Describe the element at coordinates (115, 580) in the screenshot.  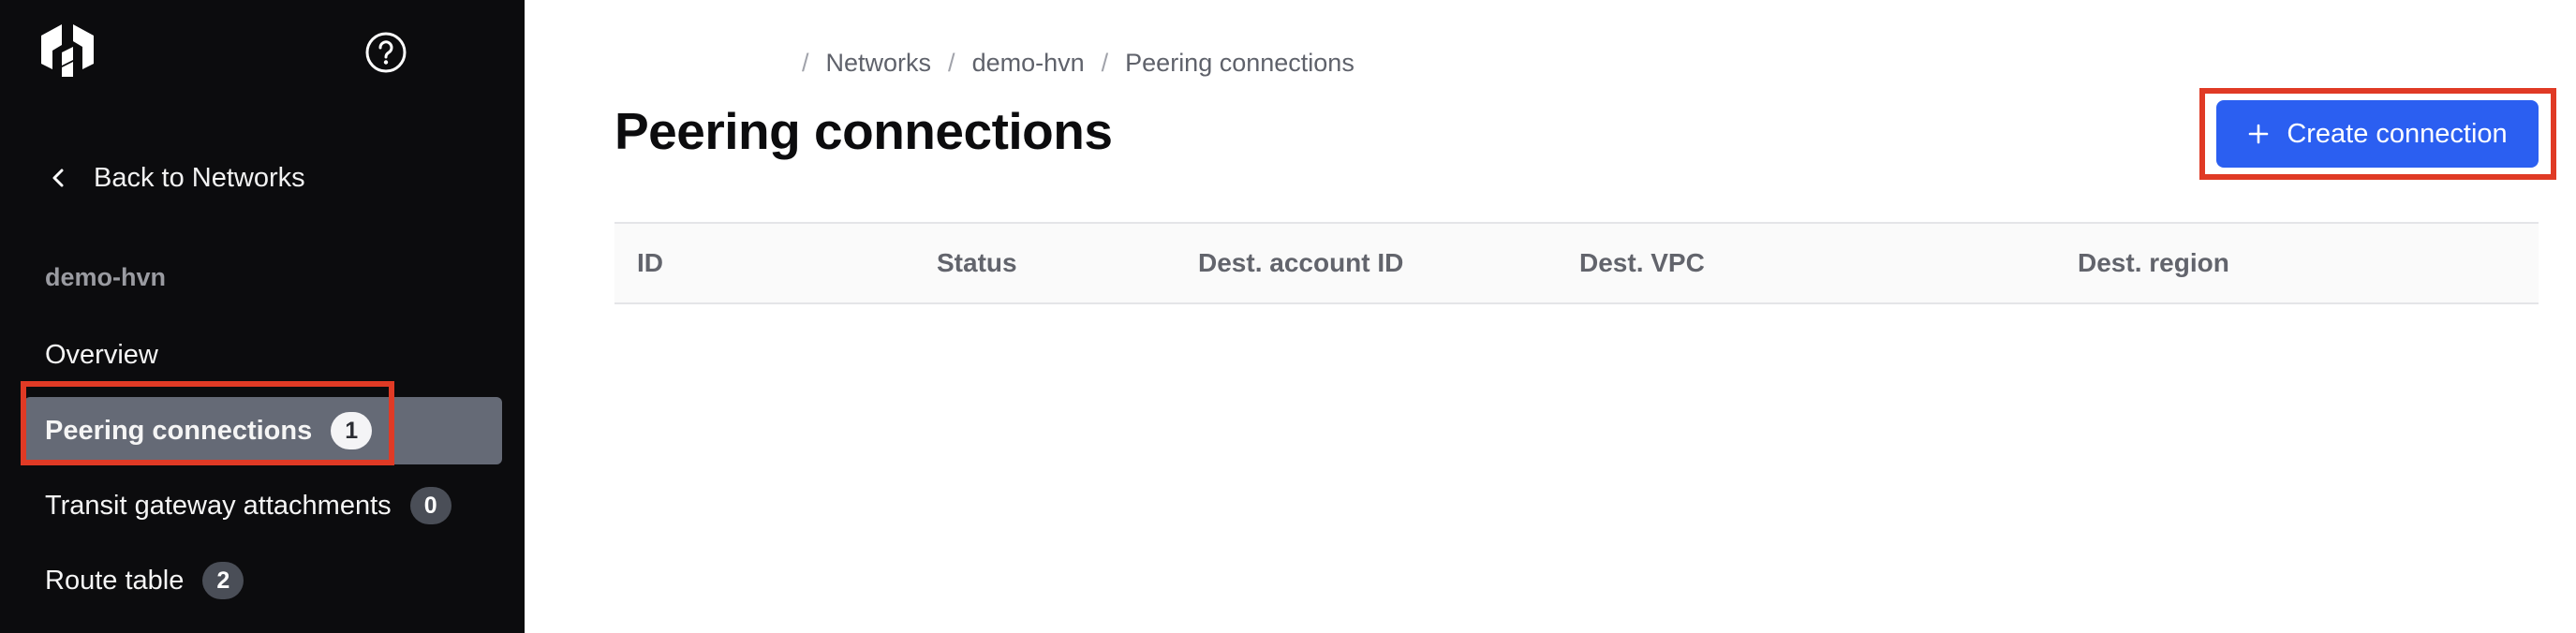
I see `sidebar-item-label: Route table` at that location.